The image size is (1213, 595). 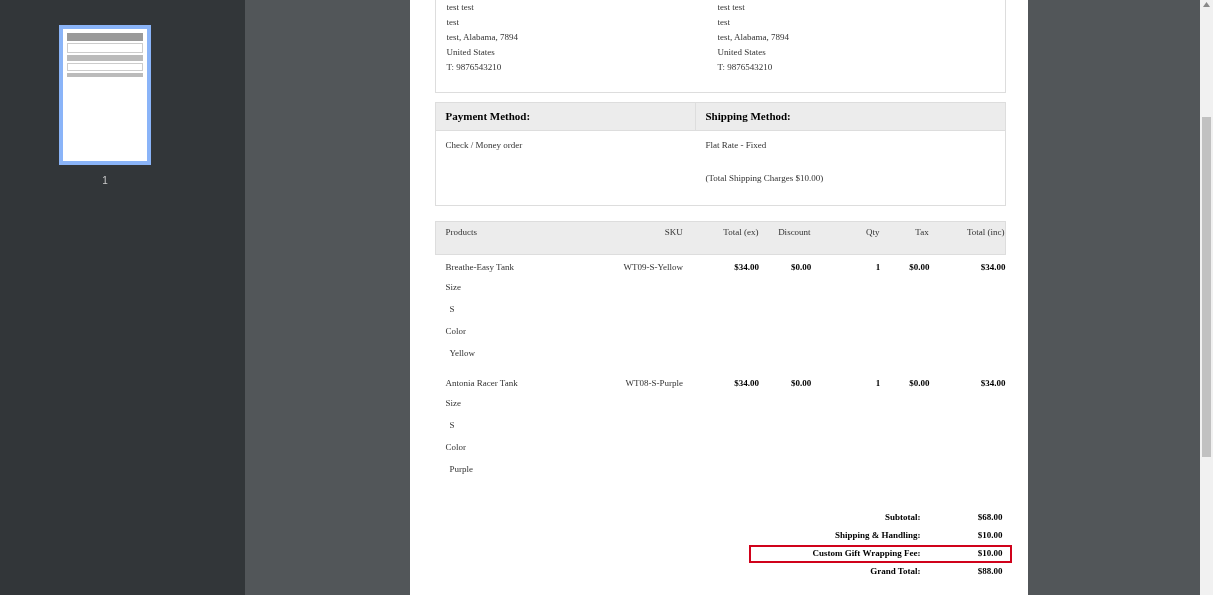 What do you see at coordinates (794, 232) in the screenshot?
I see `column-header: Discount` at bounding box center [794, 232].